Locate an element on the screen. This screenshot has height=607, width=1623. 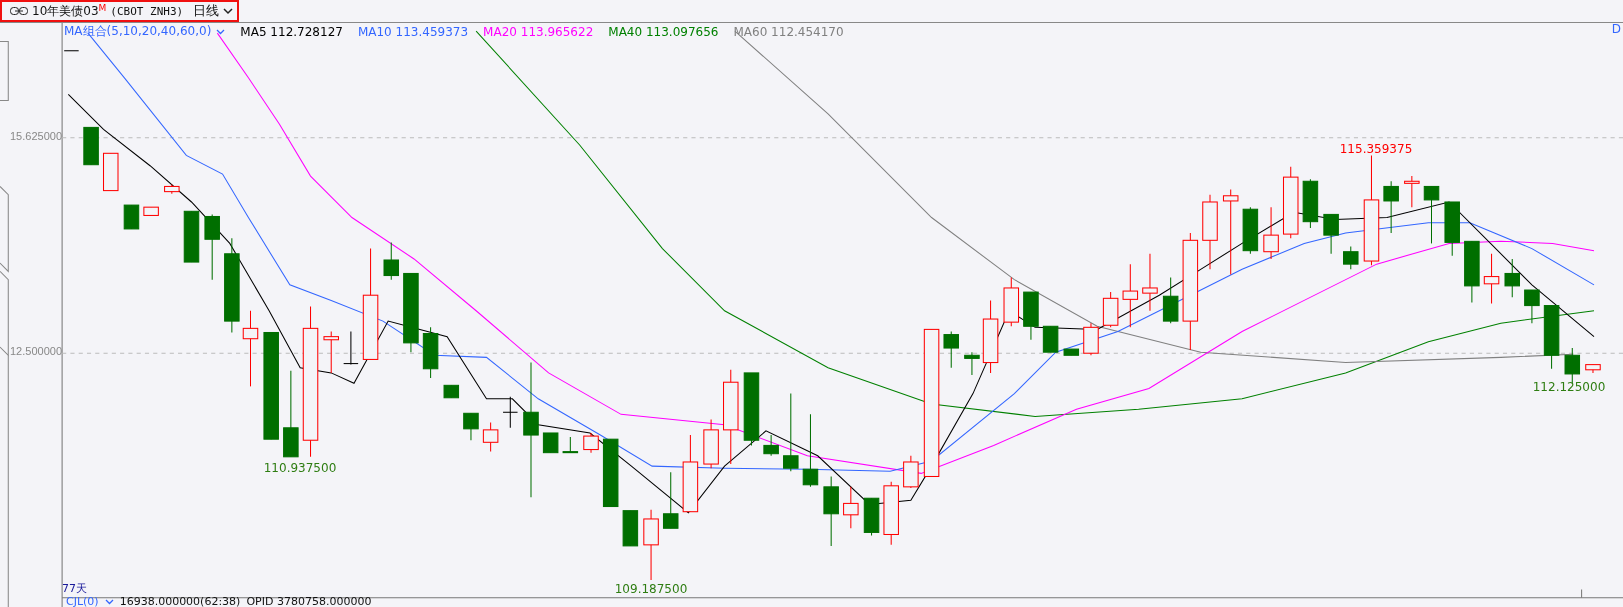
moving-average-value: MA10 113.459373 is located at coordinates (413, 31).